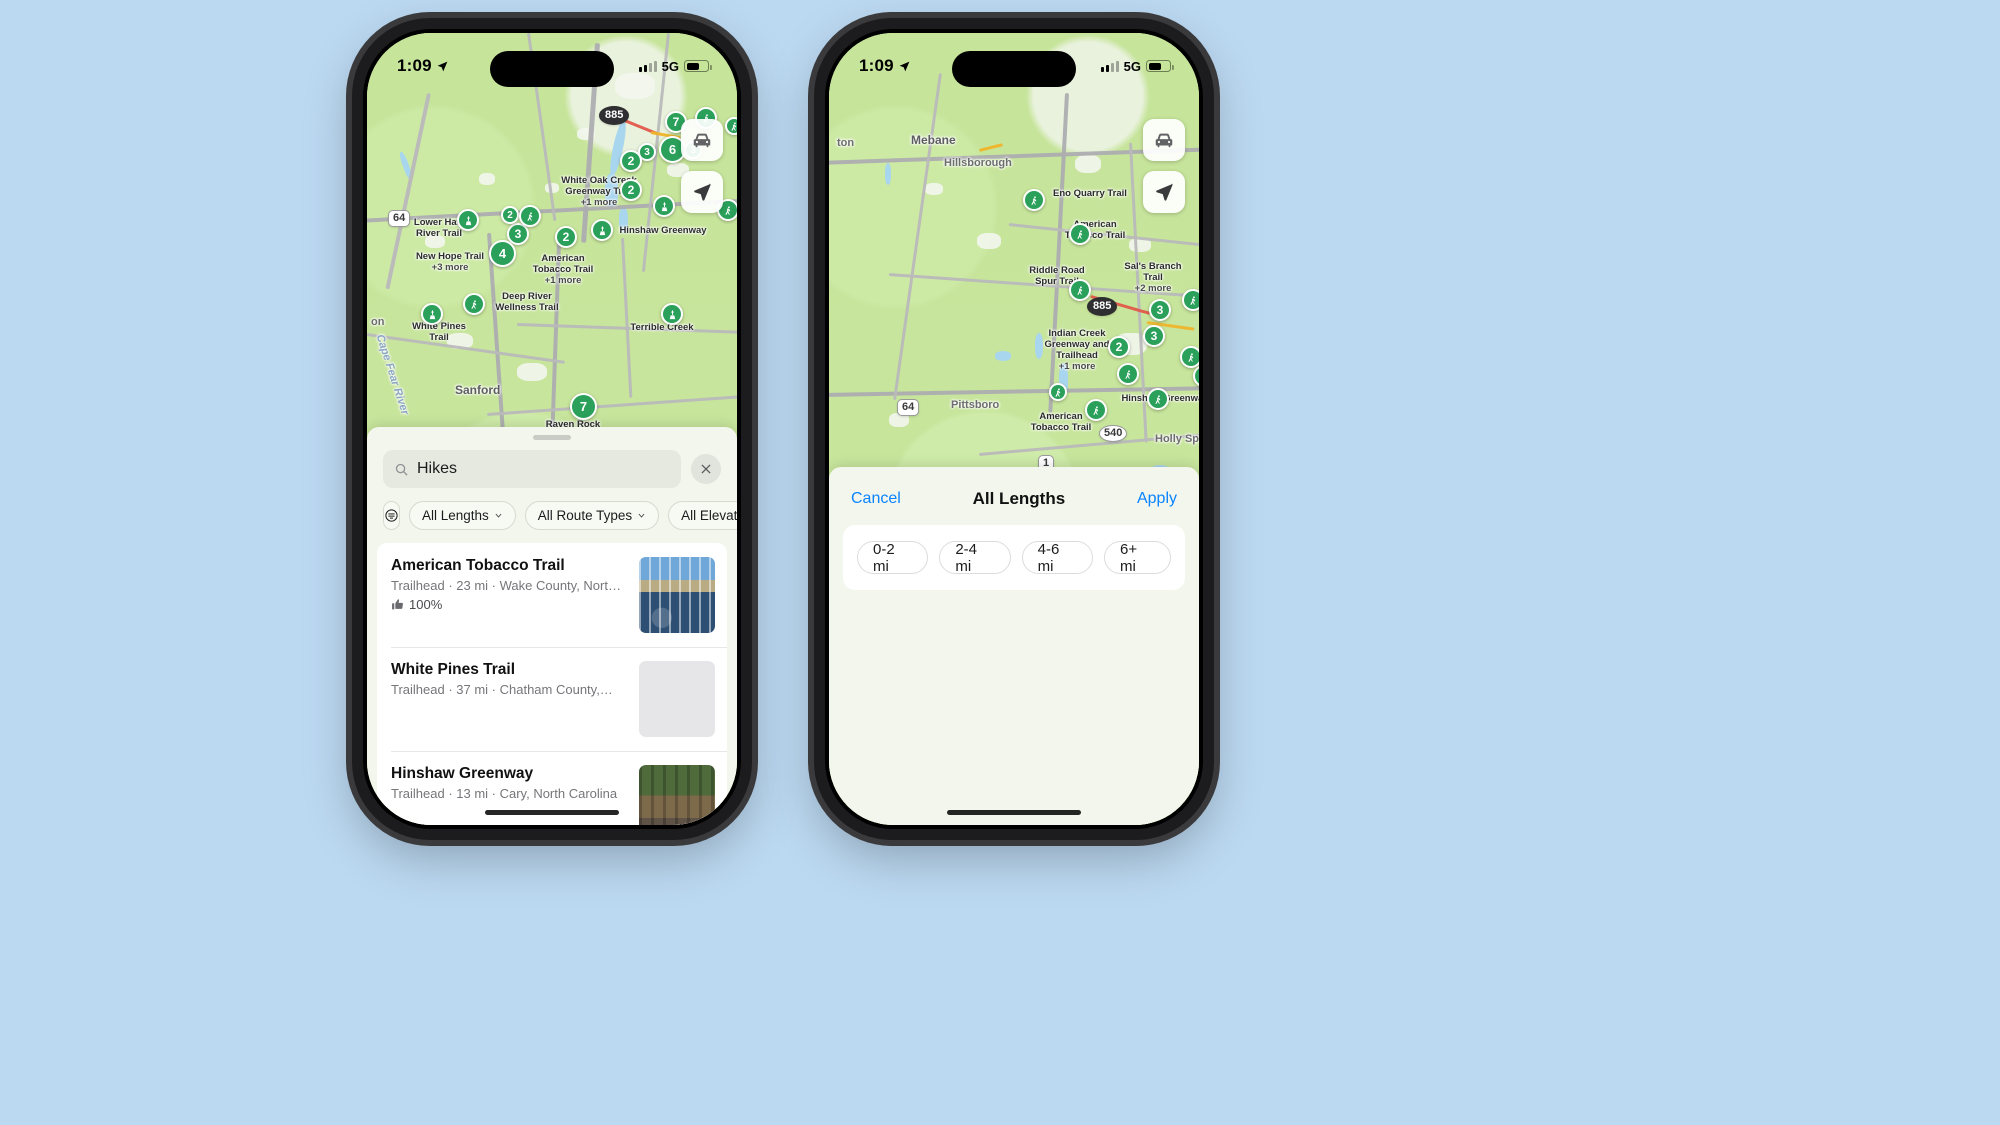 This screenshot has width=2000, height=1125. I want to click on filter-sheet-header: Cancel All Lengths Apply, so click(1014, 496).